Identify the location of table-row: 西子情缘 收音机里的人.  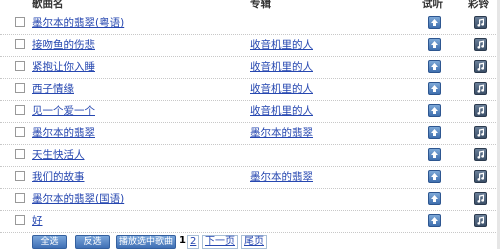
(250, 89).